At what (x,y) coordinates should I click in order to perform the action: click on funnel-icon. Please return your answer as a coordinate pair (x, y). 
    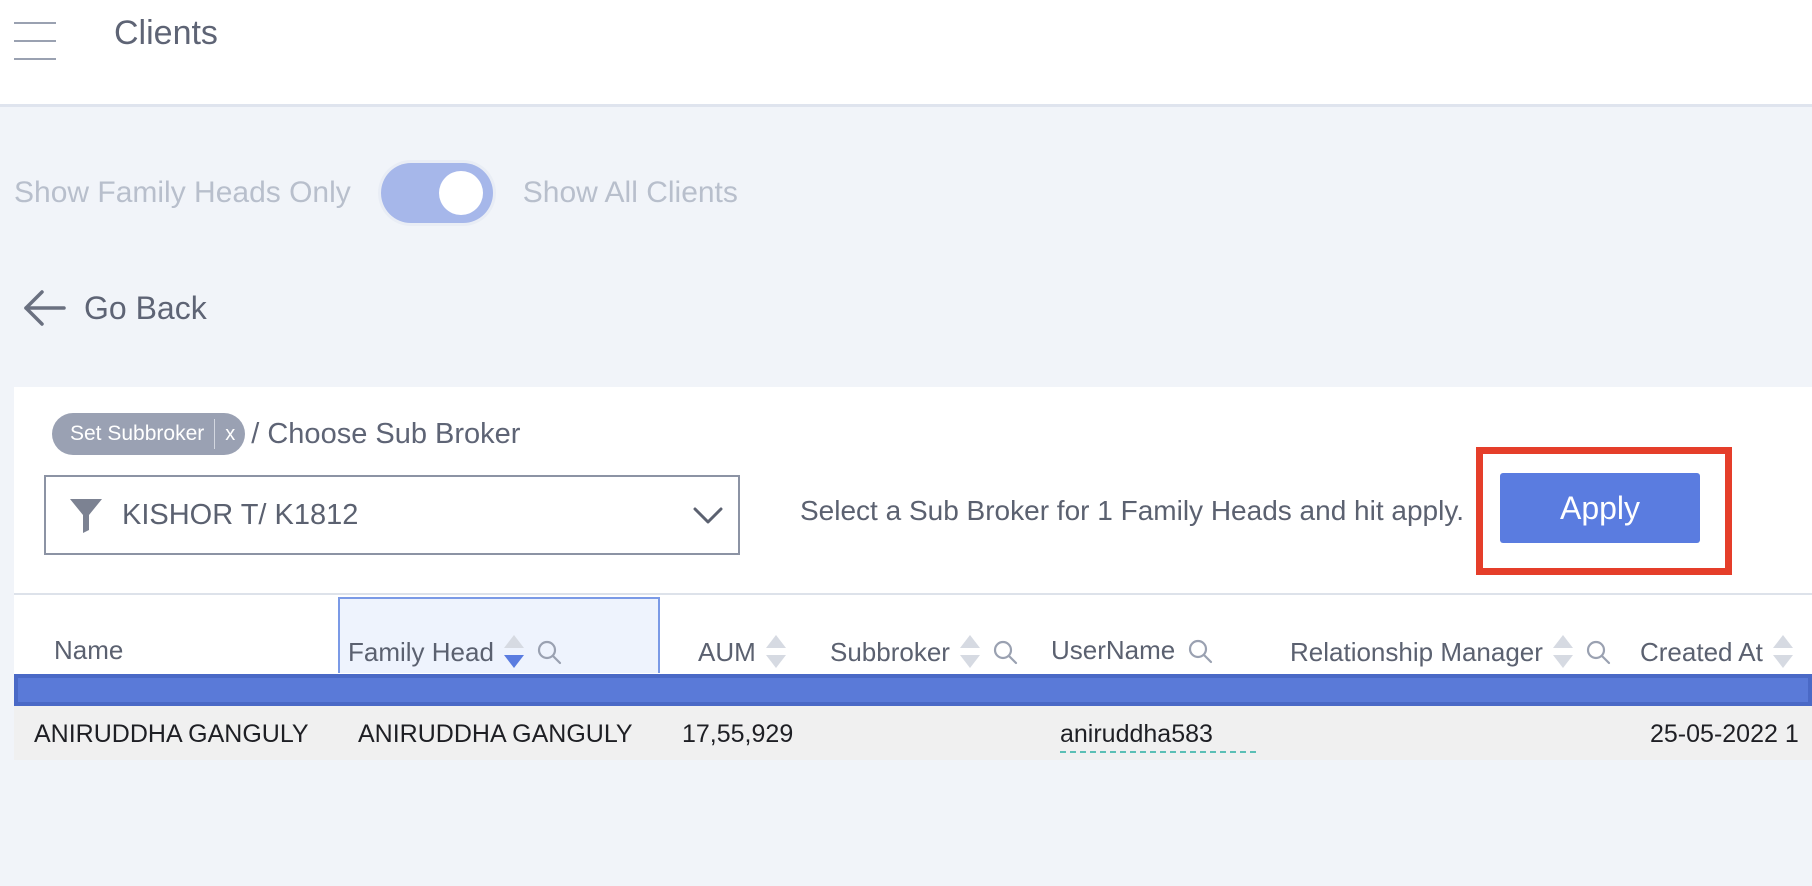
    Looking at the image, I should click on (86, 516).